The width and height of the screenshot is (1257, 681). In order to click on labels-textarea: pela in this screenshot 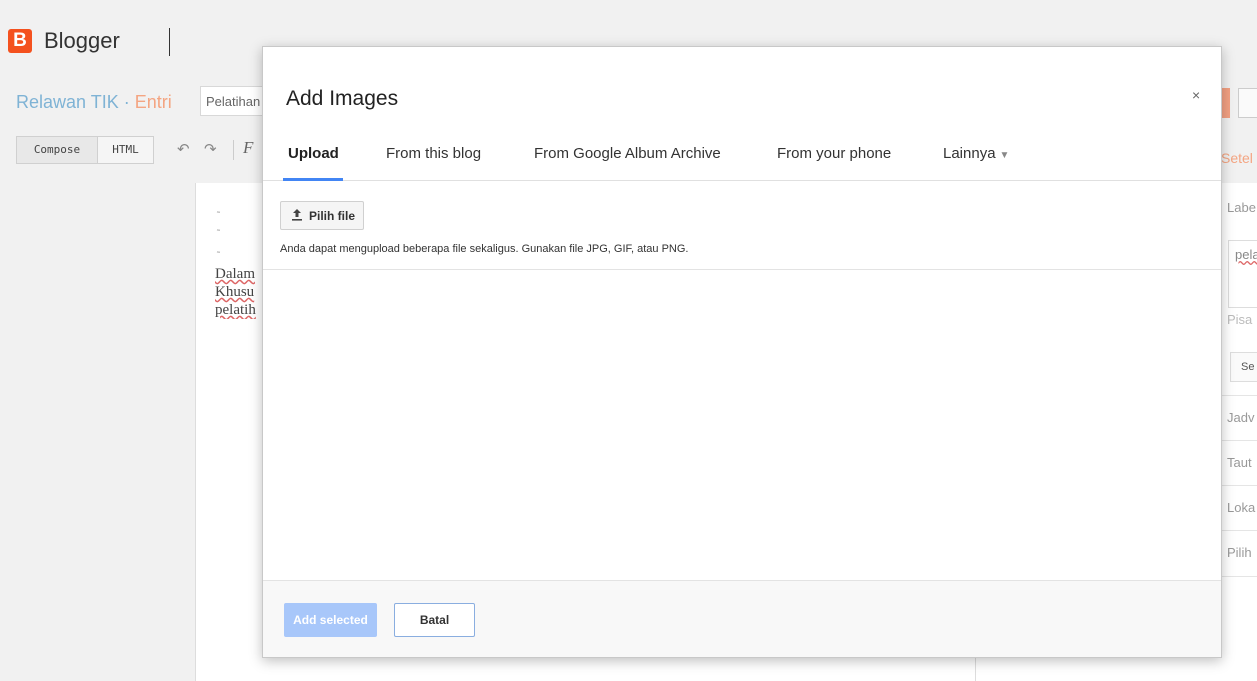, I will do `click(1242, 274)`.